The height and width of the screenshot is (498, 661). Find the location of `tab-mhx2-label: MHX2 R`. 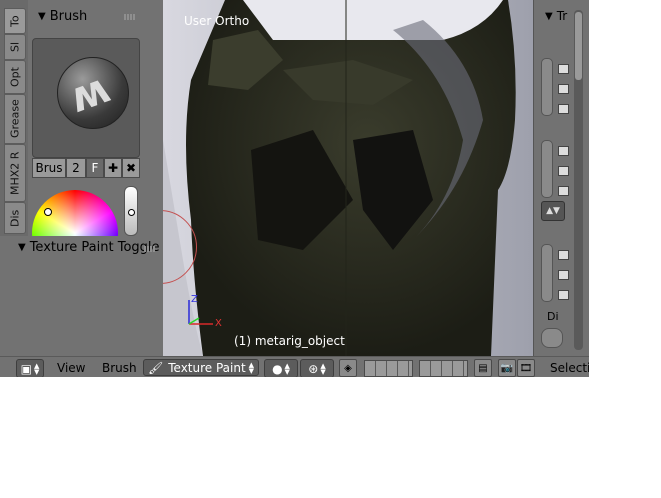

tab-mhx2-label: MHX2 R is located at coordinates (15, 173).